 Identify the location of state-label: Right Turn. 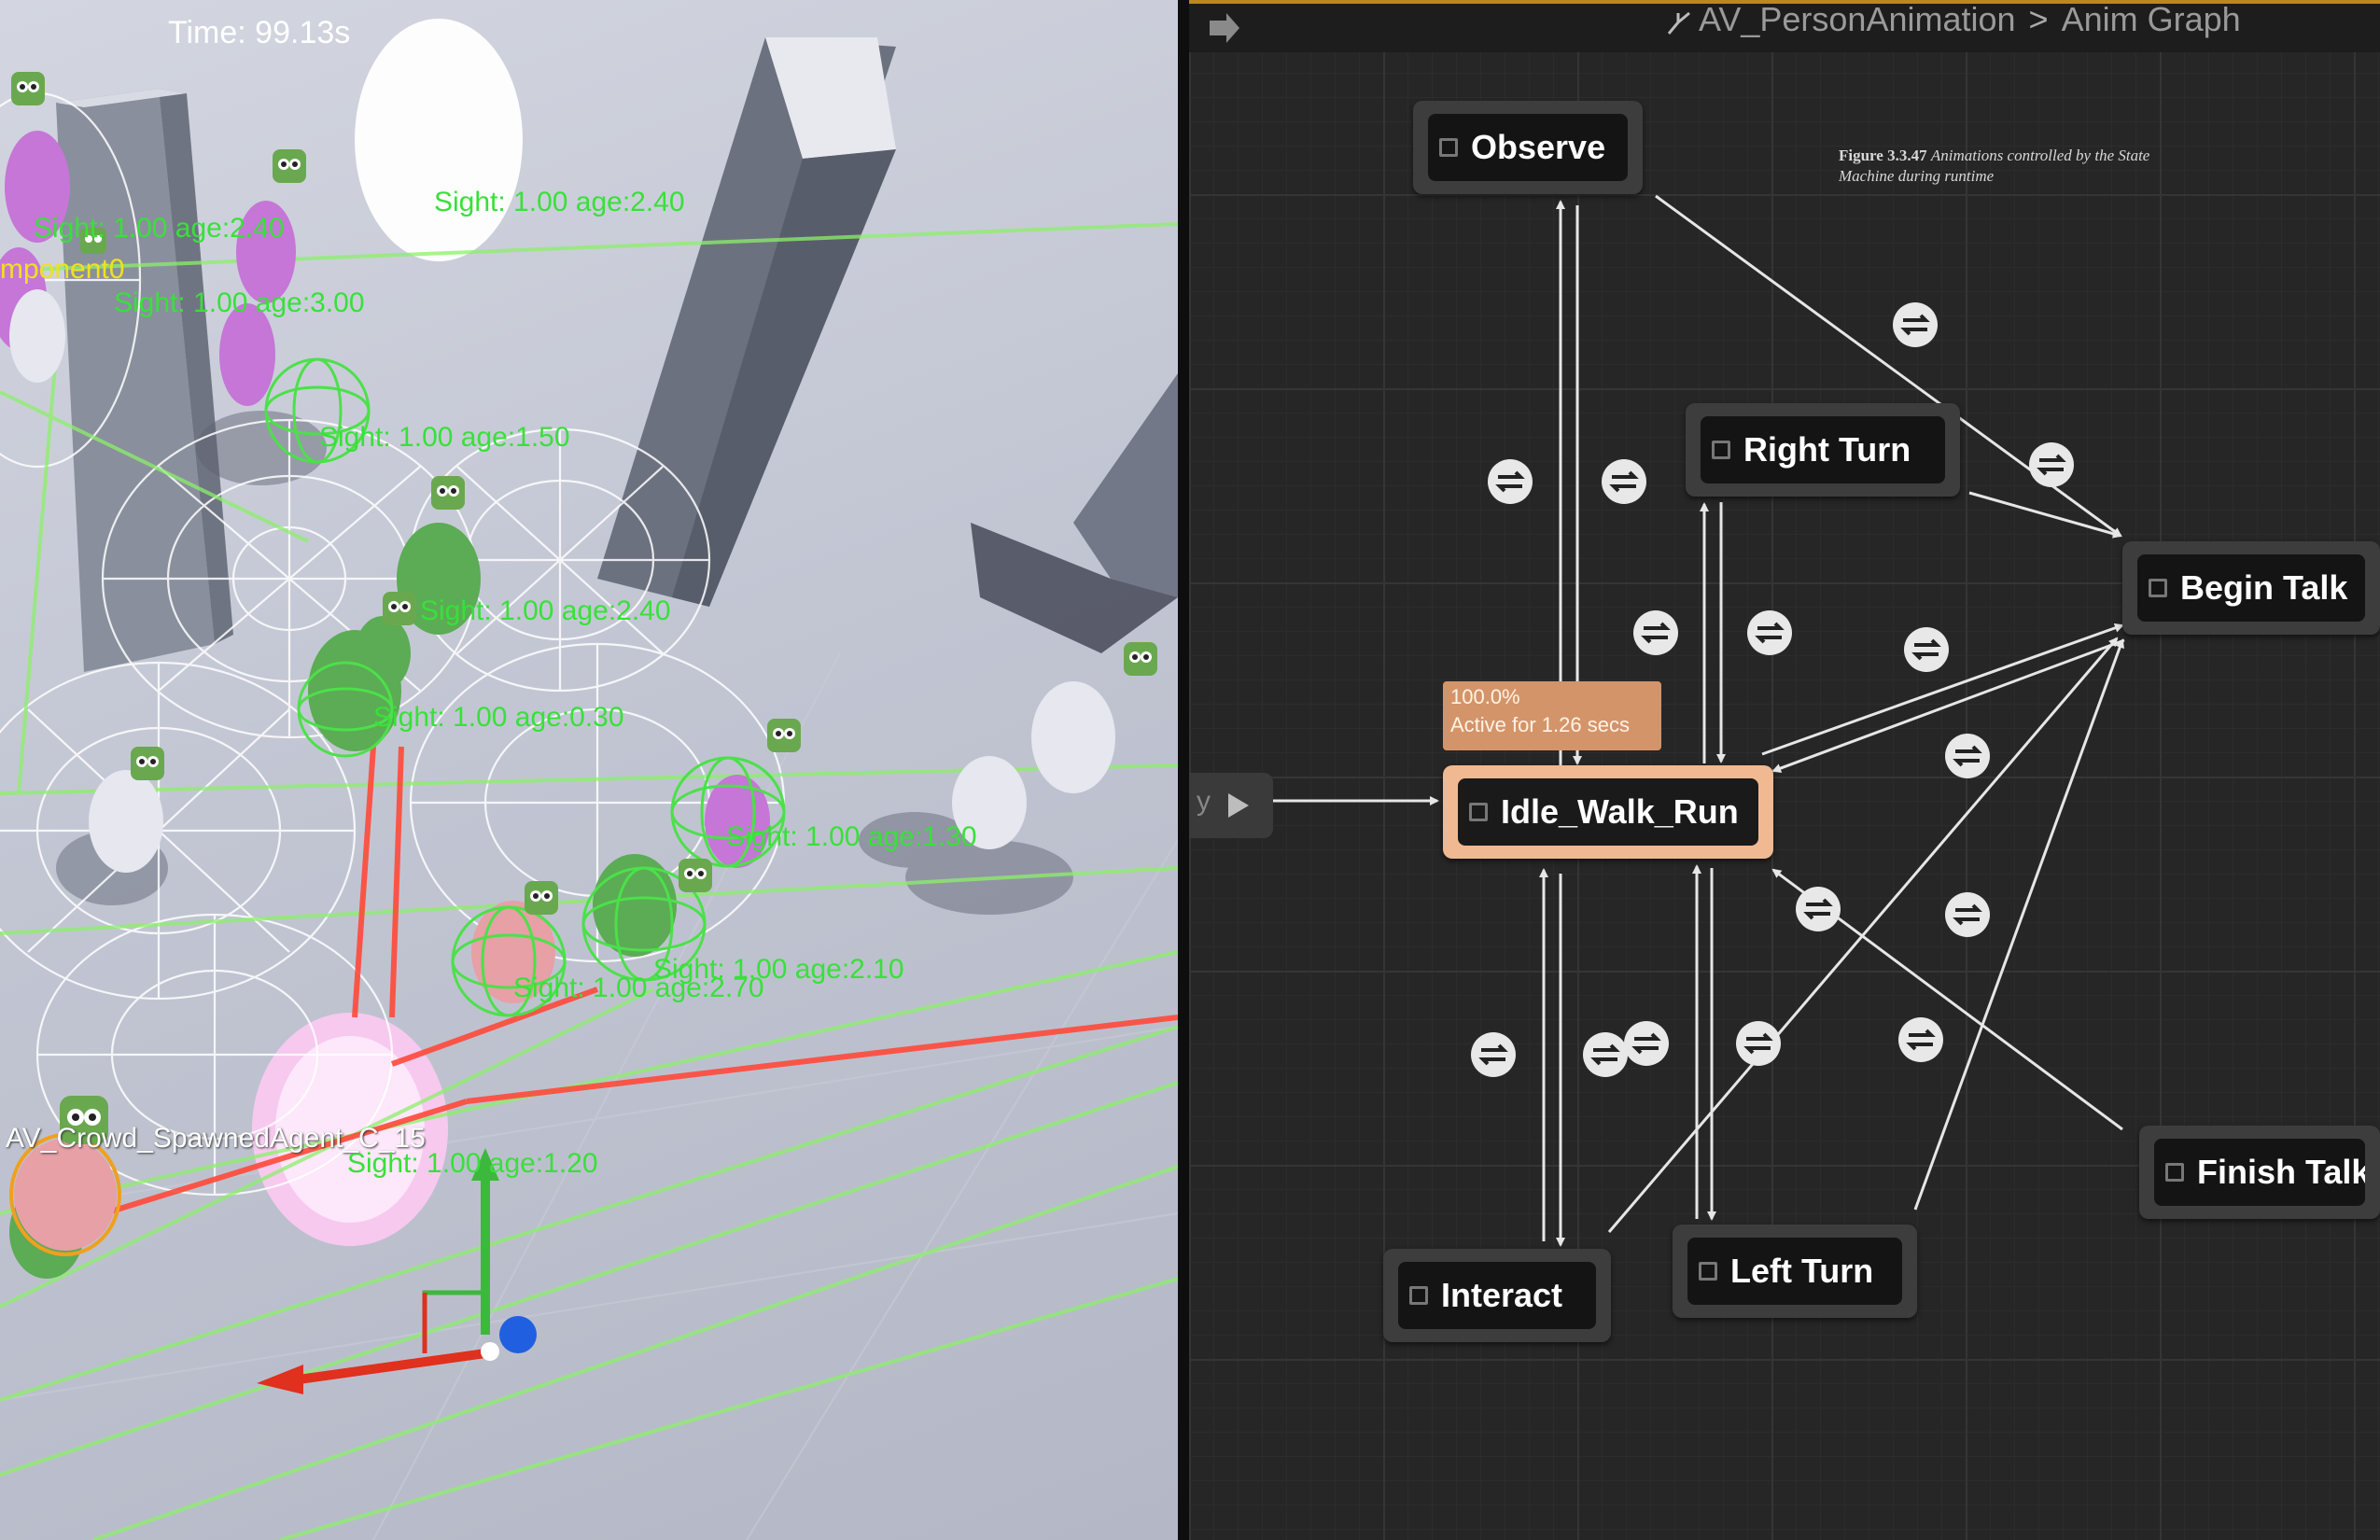
(1827, 449).